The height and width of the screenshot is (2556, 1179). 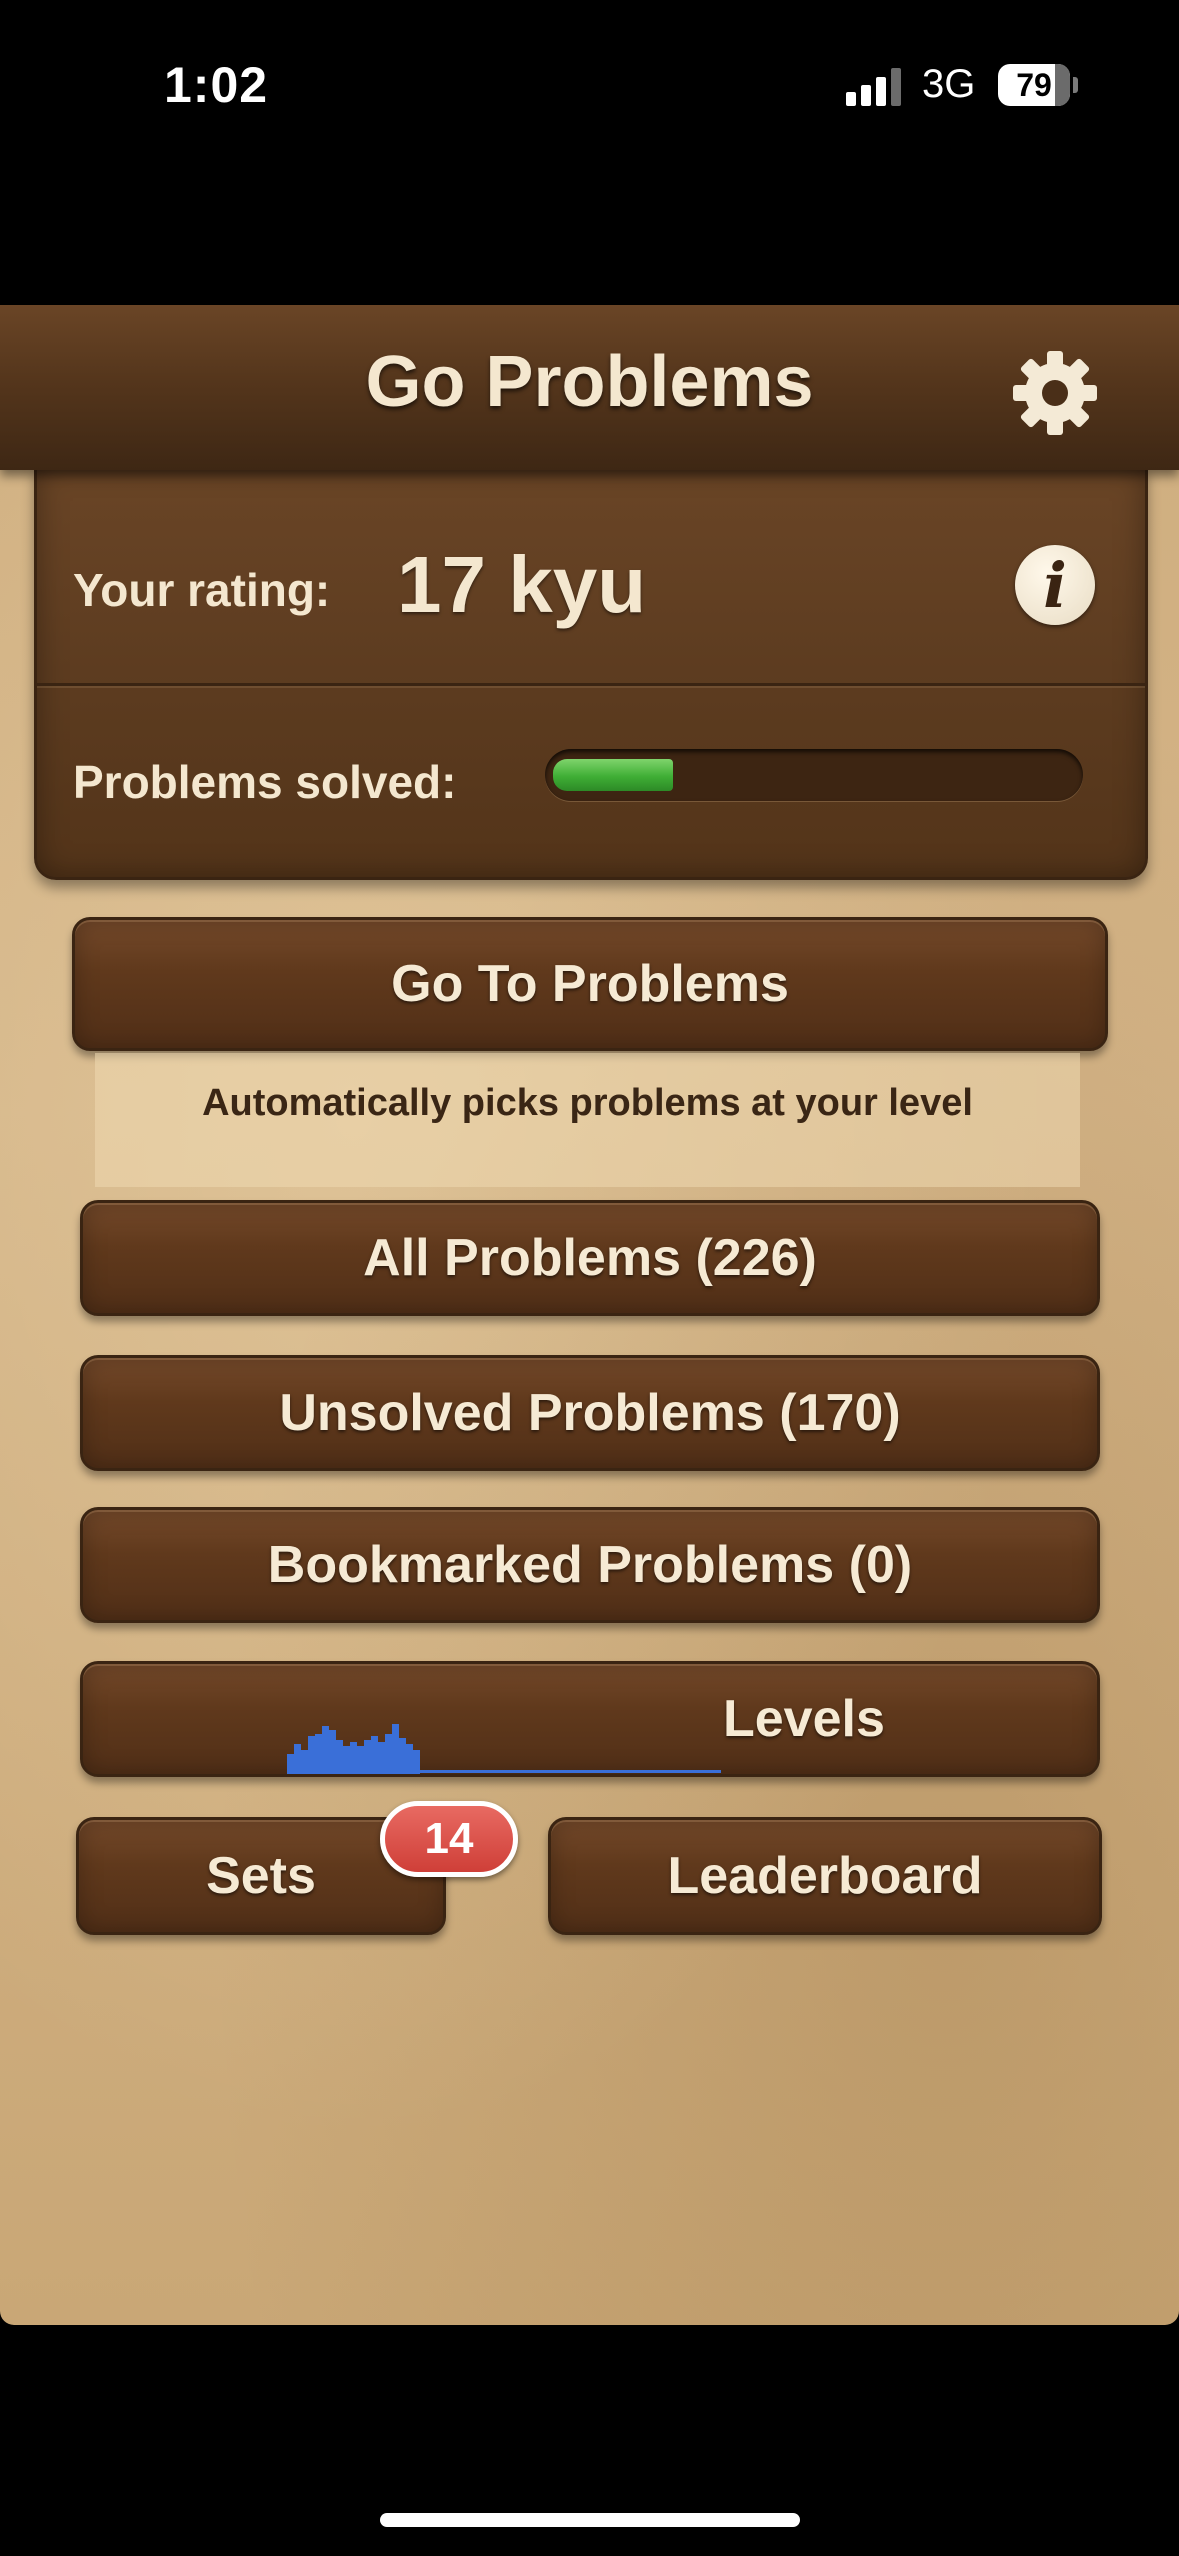 I want to click on page-title: Go Problems, so click(x=589, y=382).